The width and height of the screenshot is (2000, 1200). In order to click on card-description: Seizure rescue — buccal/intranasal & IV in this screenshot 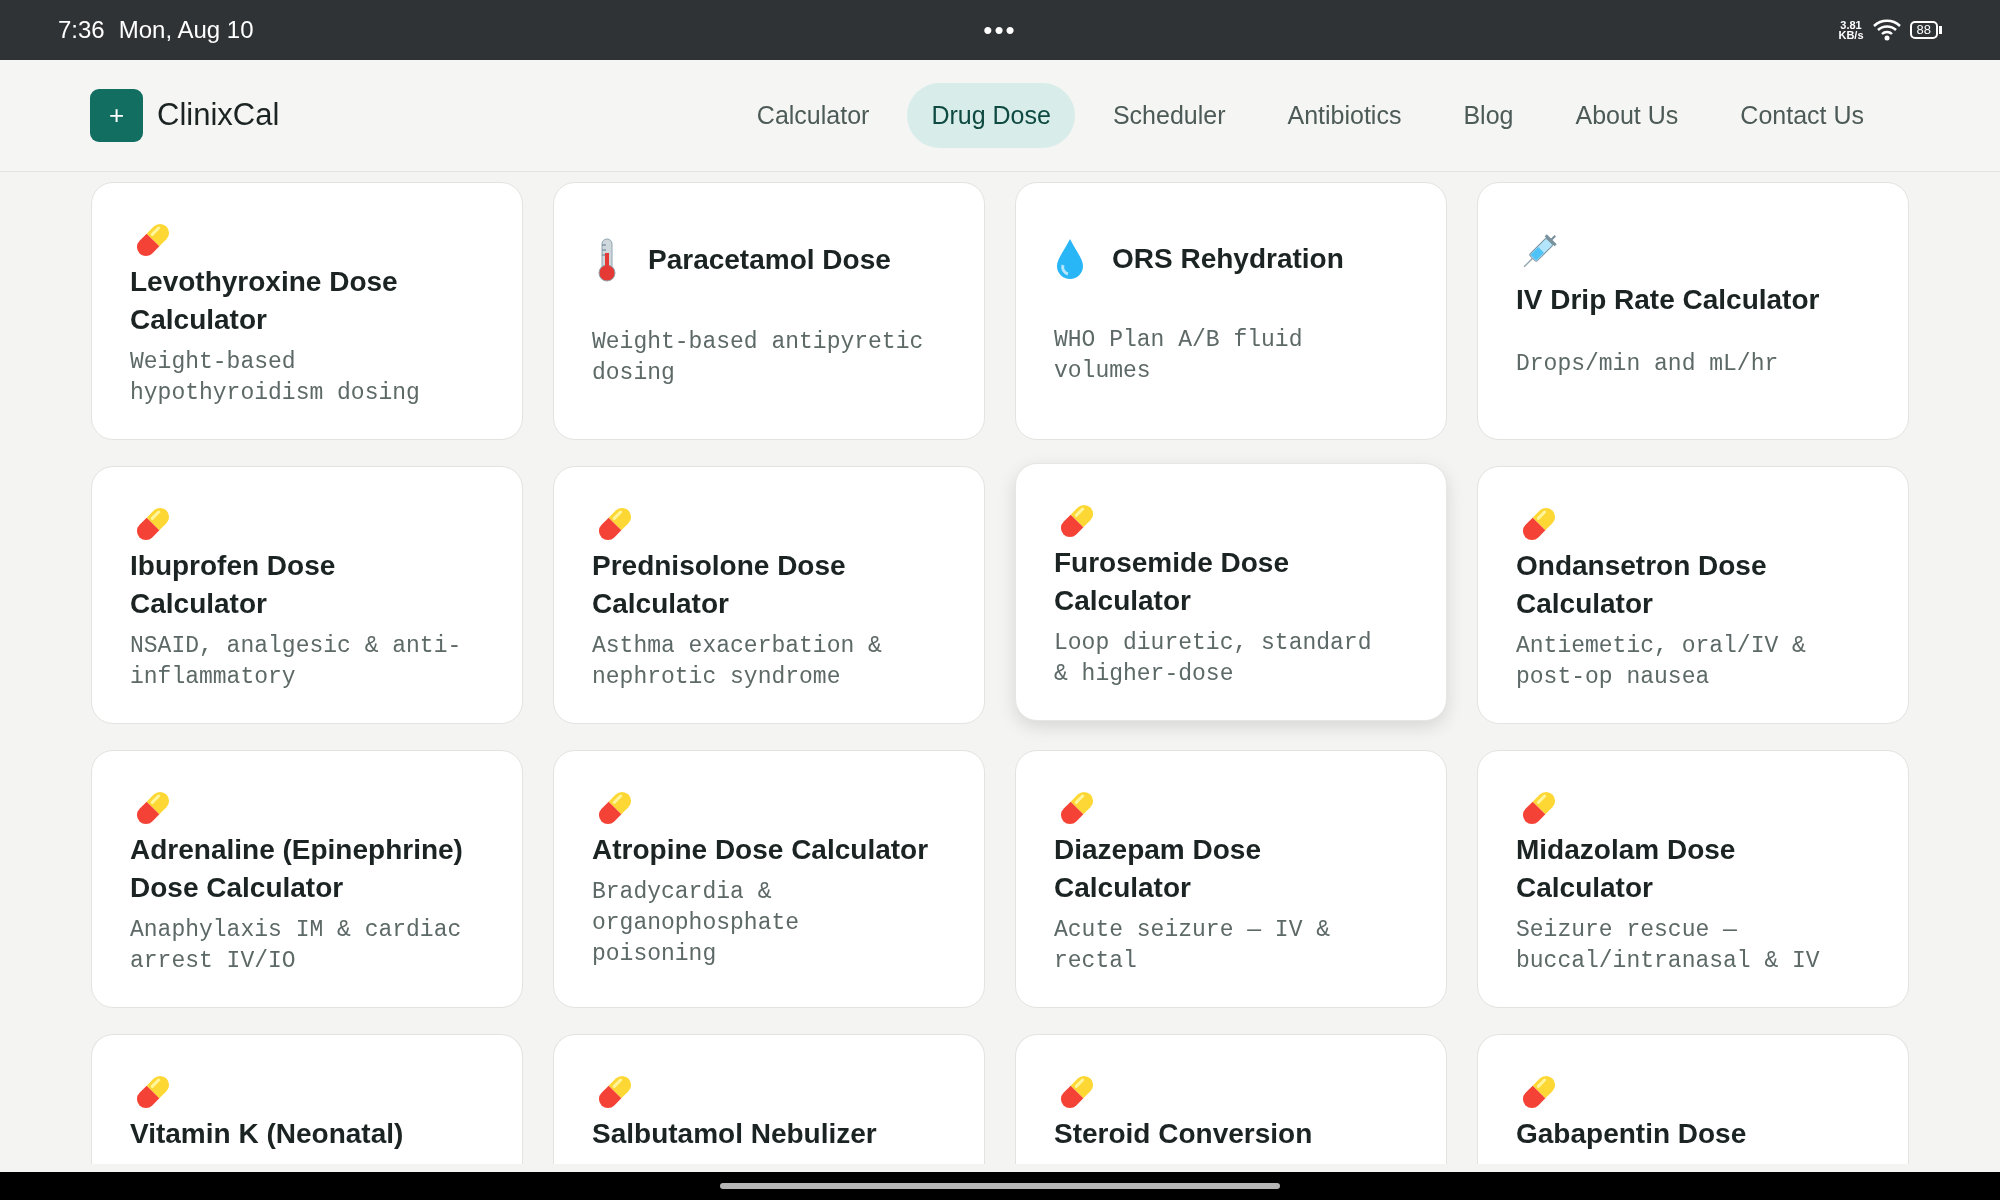, I will do `click(1668, 946)`.